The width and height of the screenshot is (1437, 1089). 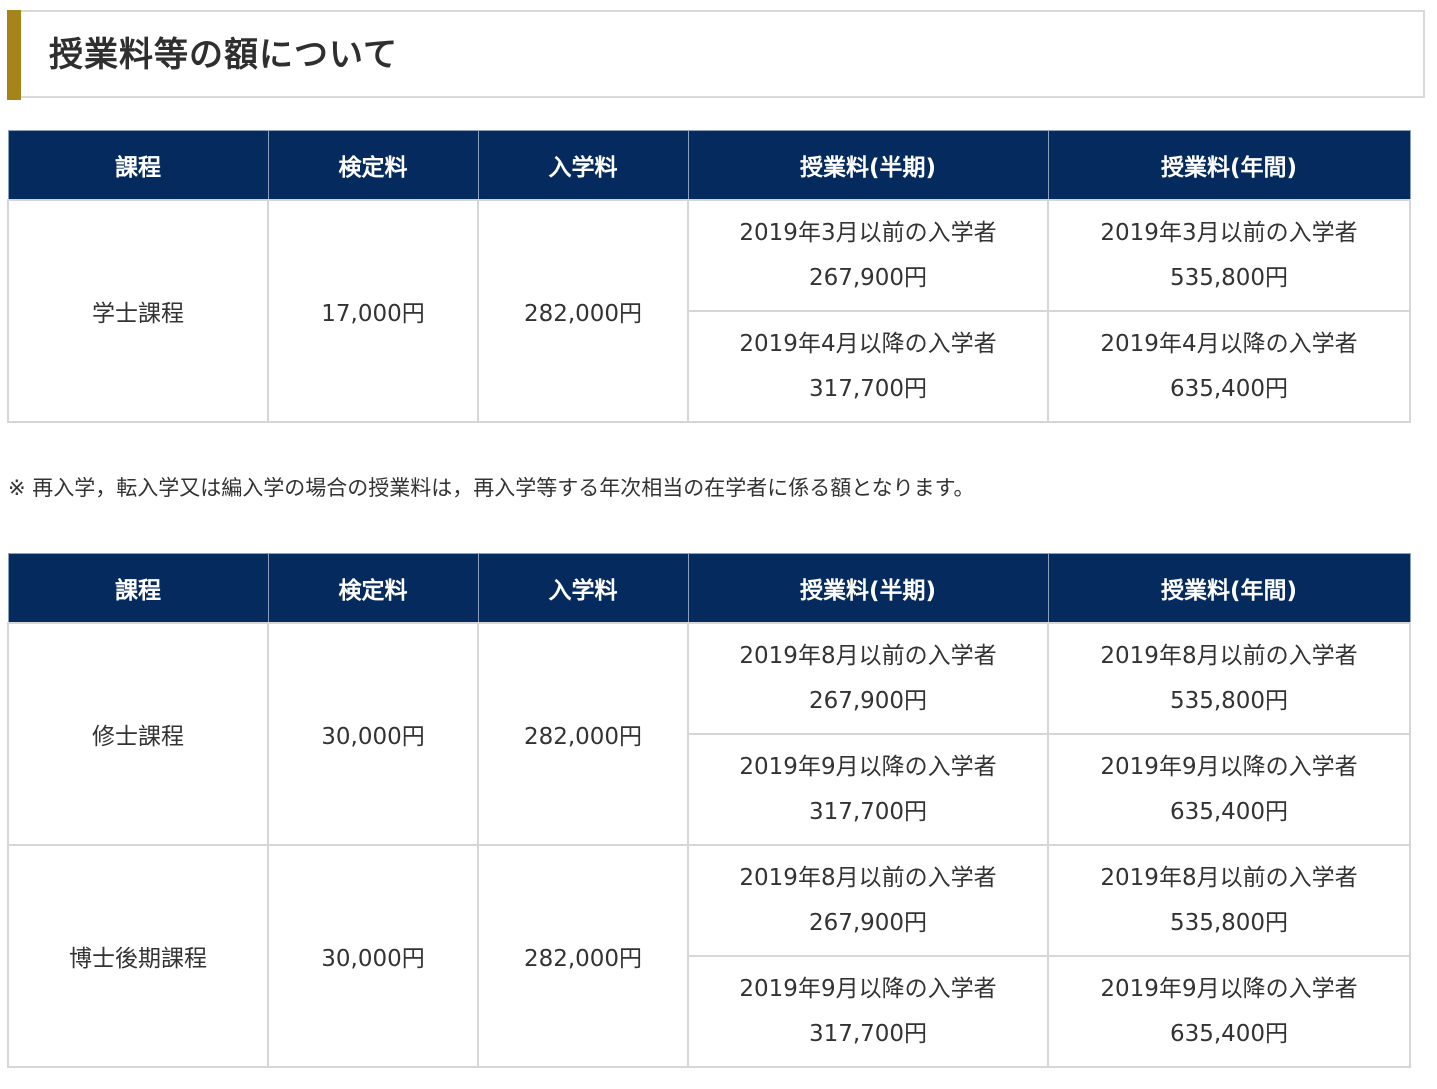 I want to click on exam-fee-value: 17,000円, so click(x=373, y=311).